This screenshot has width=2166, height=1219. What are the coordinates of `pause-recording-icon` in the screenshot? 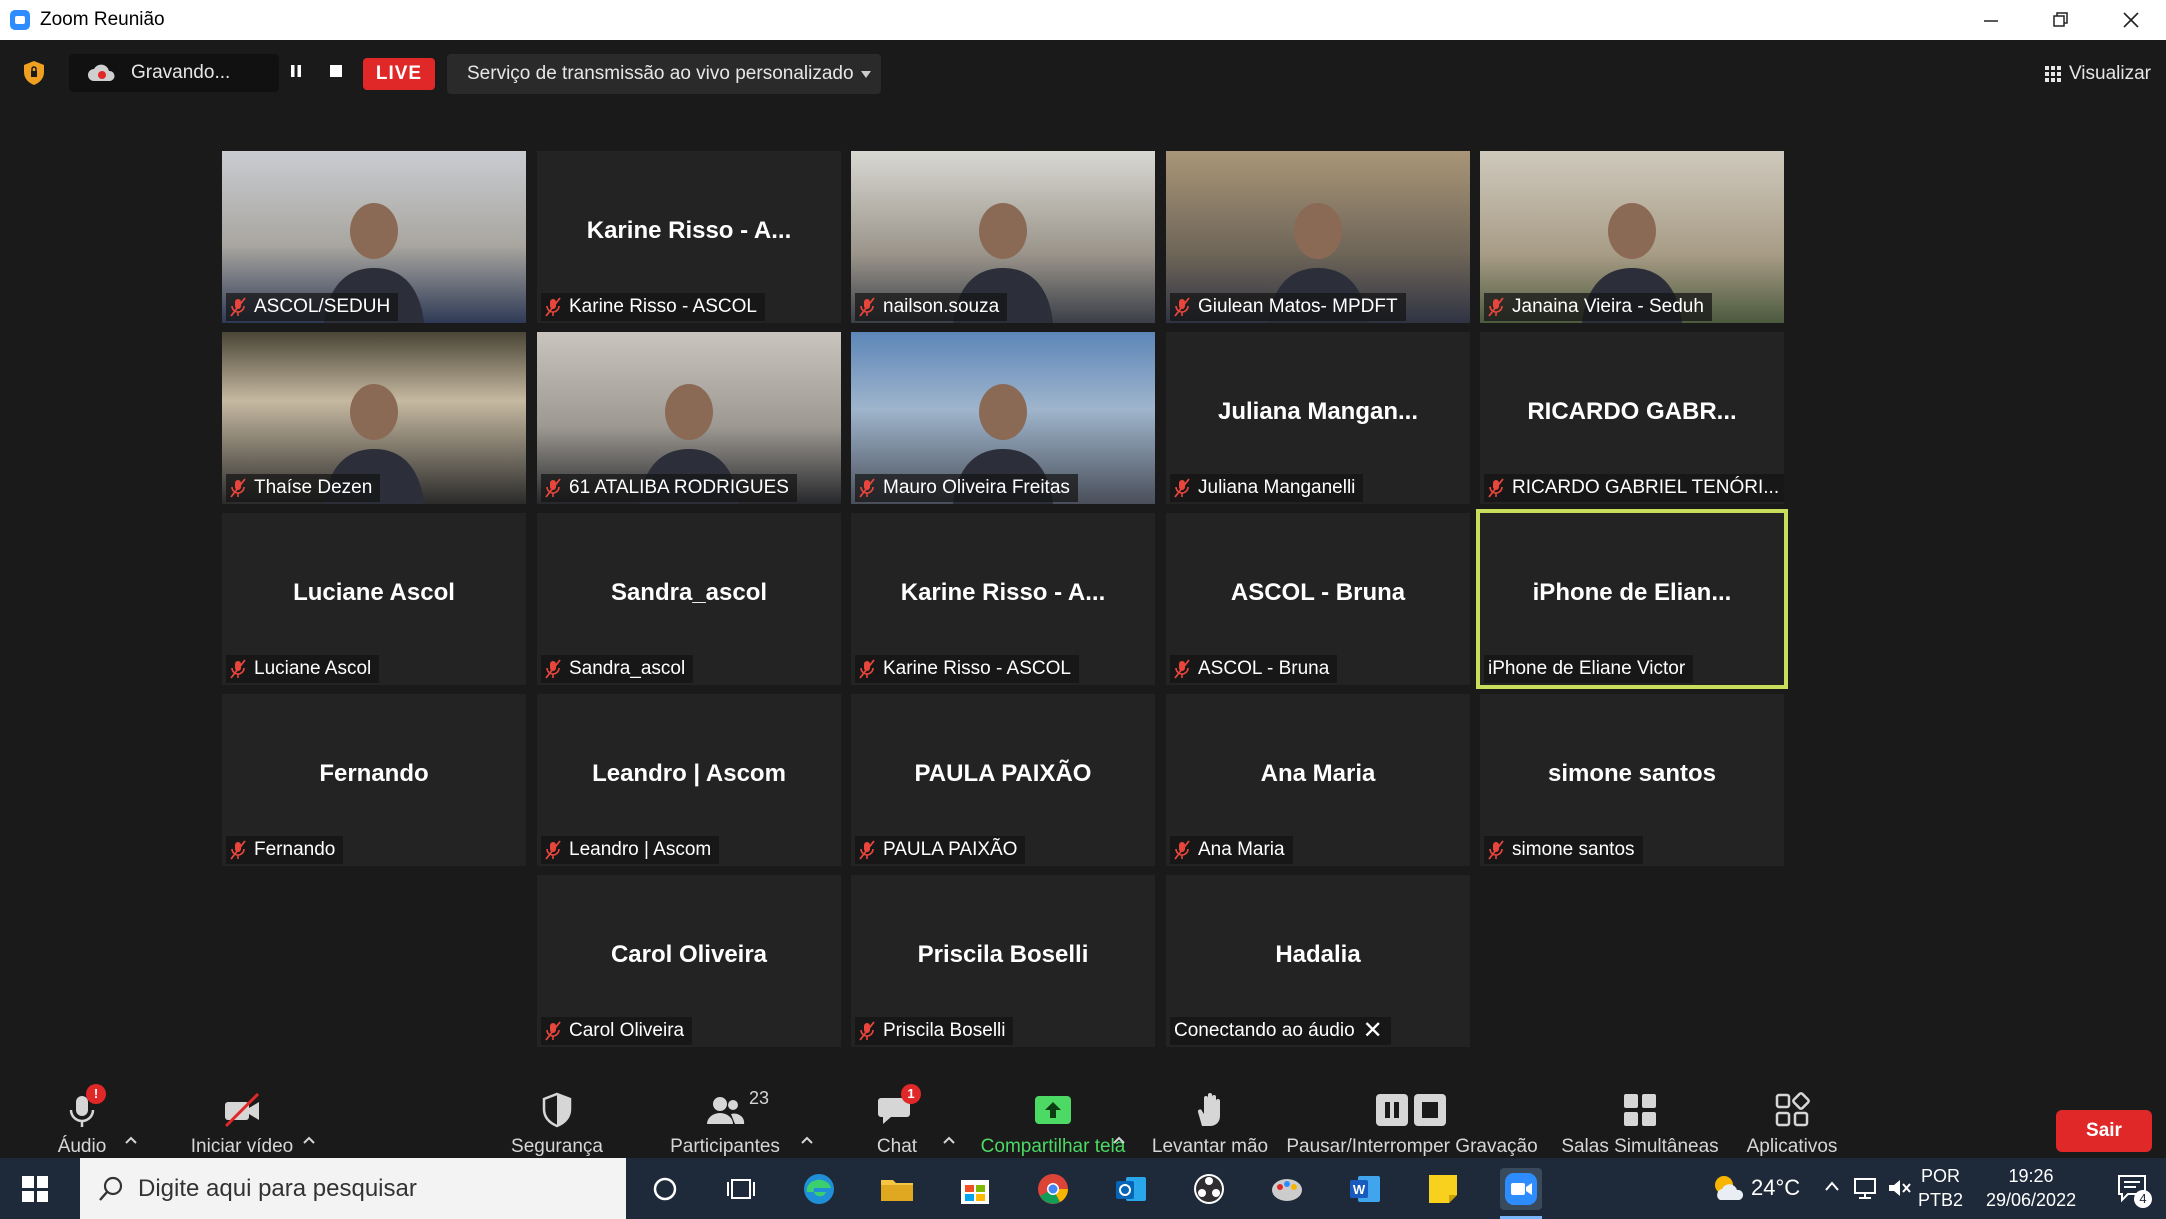 It's located at (296, 71).